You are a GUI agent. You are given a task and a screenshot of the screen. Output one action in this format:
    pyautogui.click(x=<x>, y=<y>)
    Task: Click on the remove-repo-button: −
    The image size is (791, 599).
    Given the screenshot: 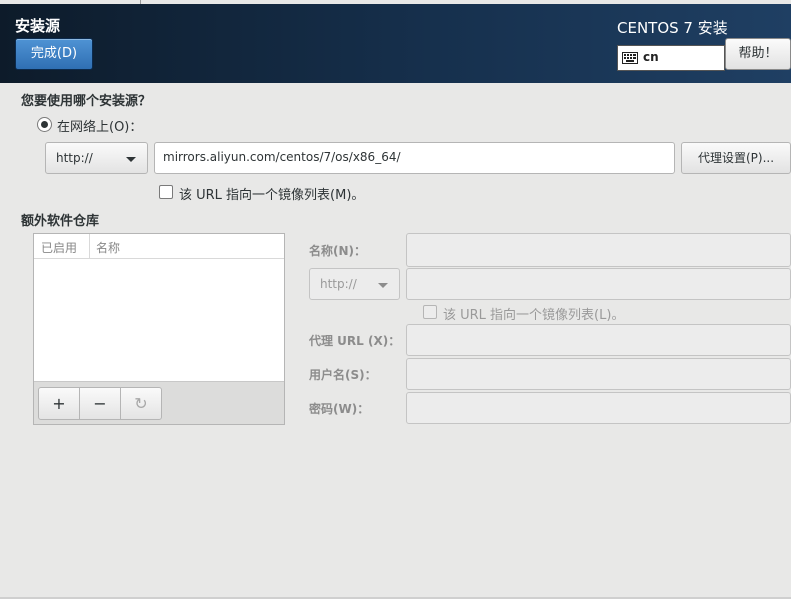 What is the action you would take?
    pyautogui.click(x=100, y=403)
    